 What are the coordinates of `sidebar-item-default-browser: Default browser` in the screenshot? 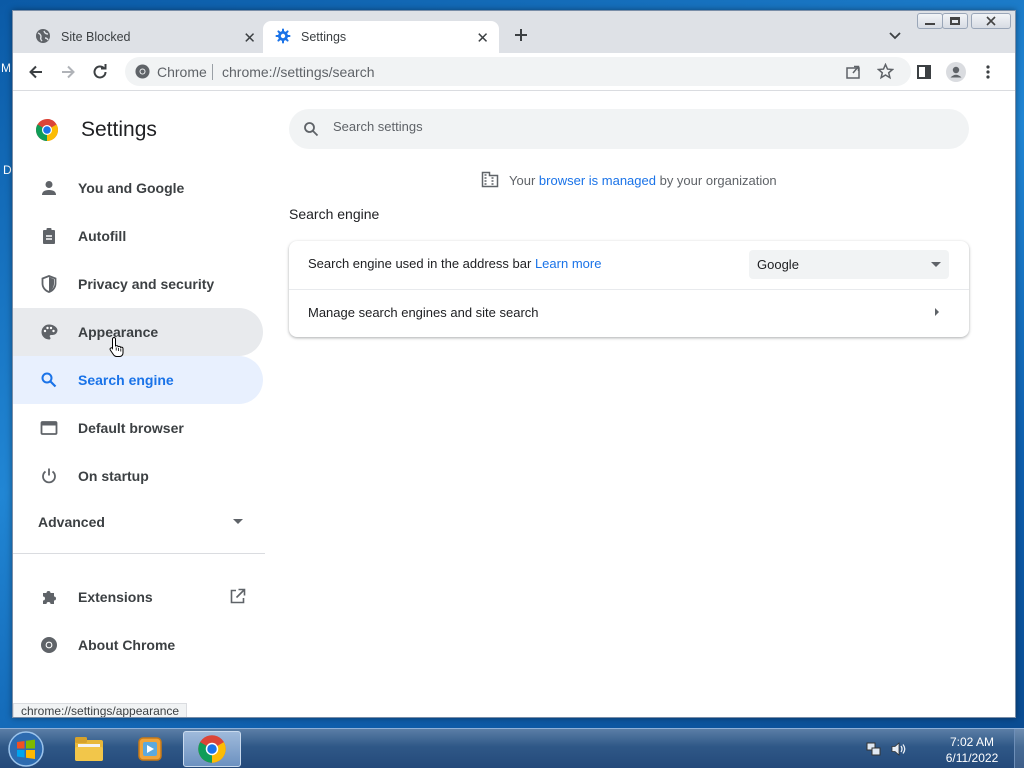 It's located at (138, 428).